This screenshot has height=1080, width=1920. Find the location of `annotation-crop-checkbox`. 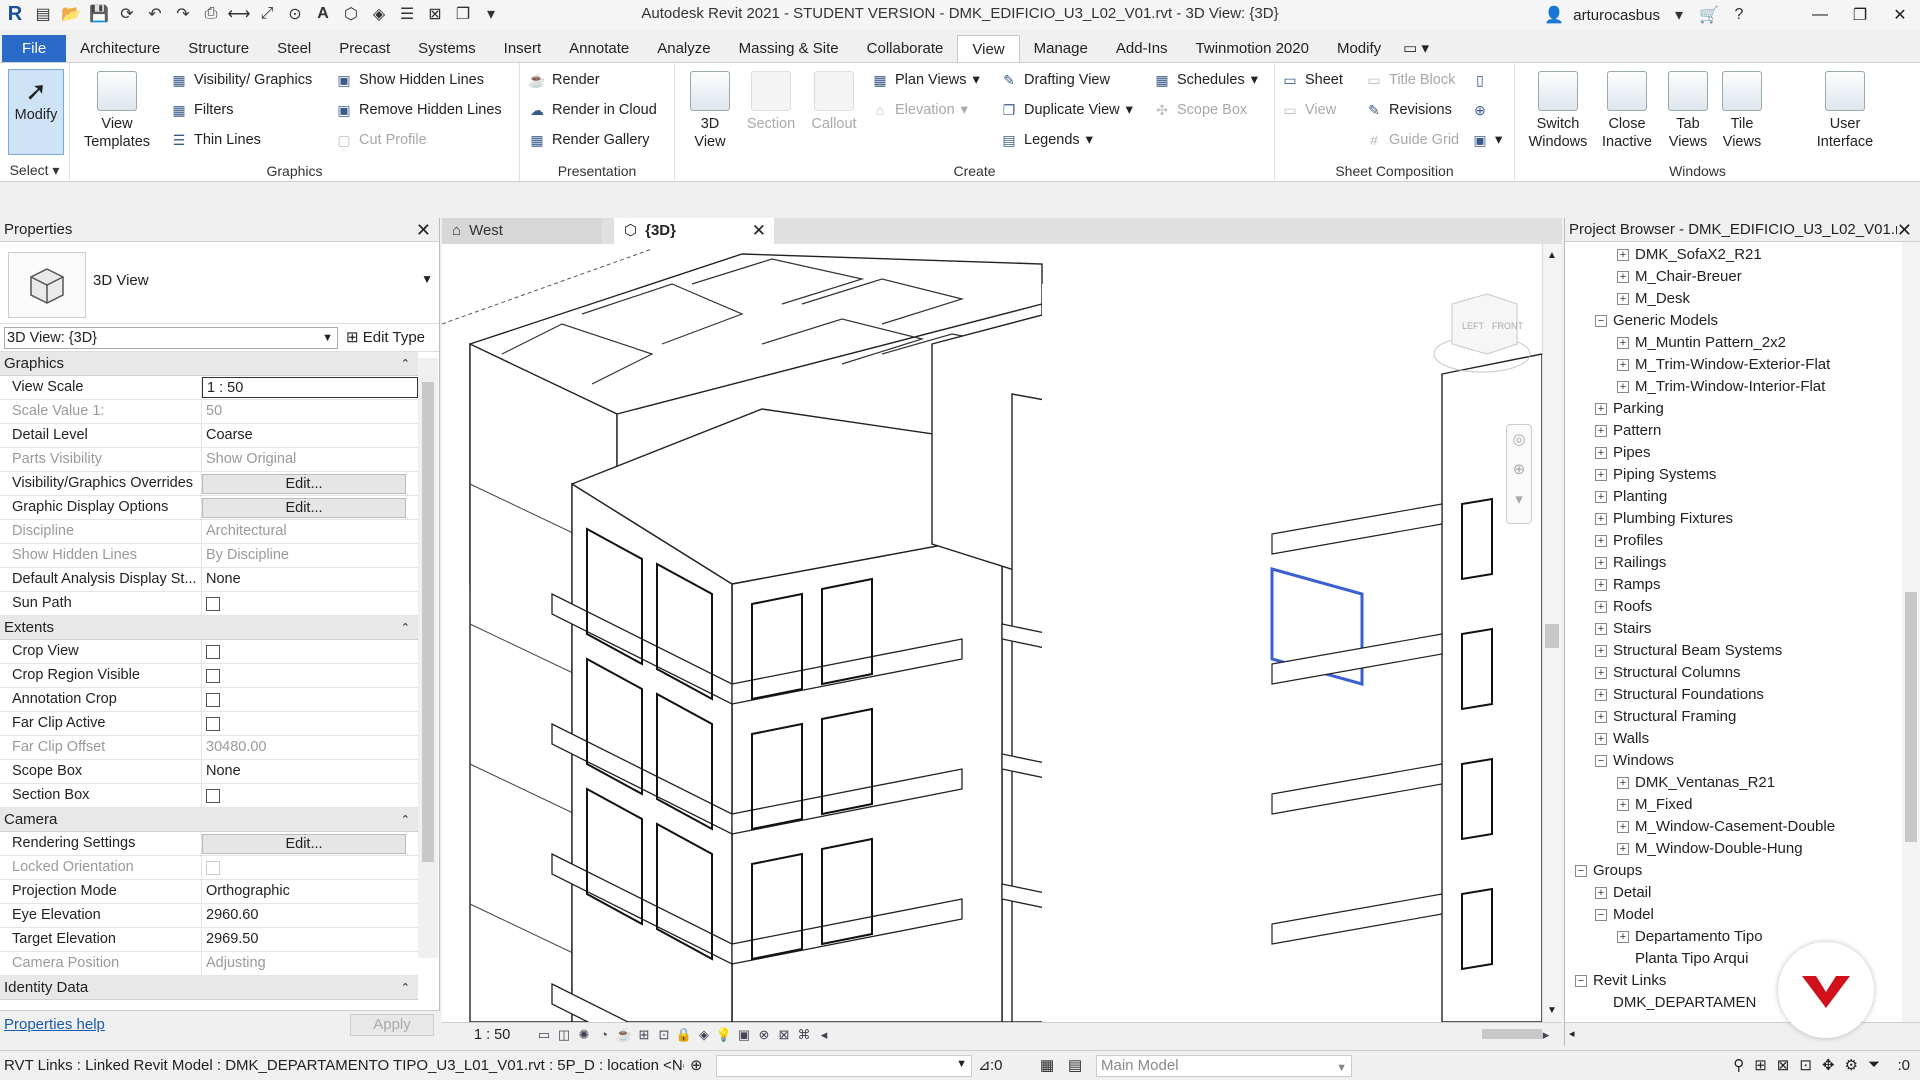

annotation-crop-checkbox is located at coordinates (213, 700).